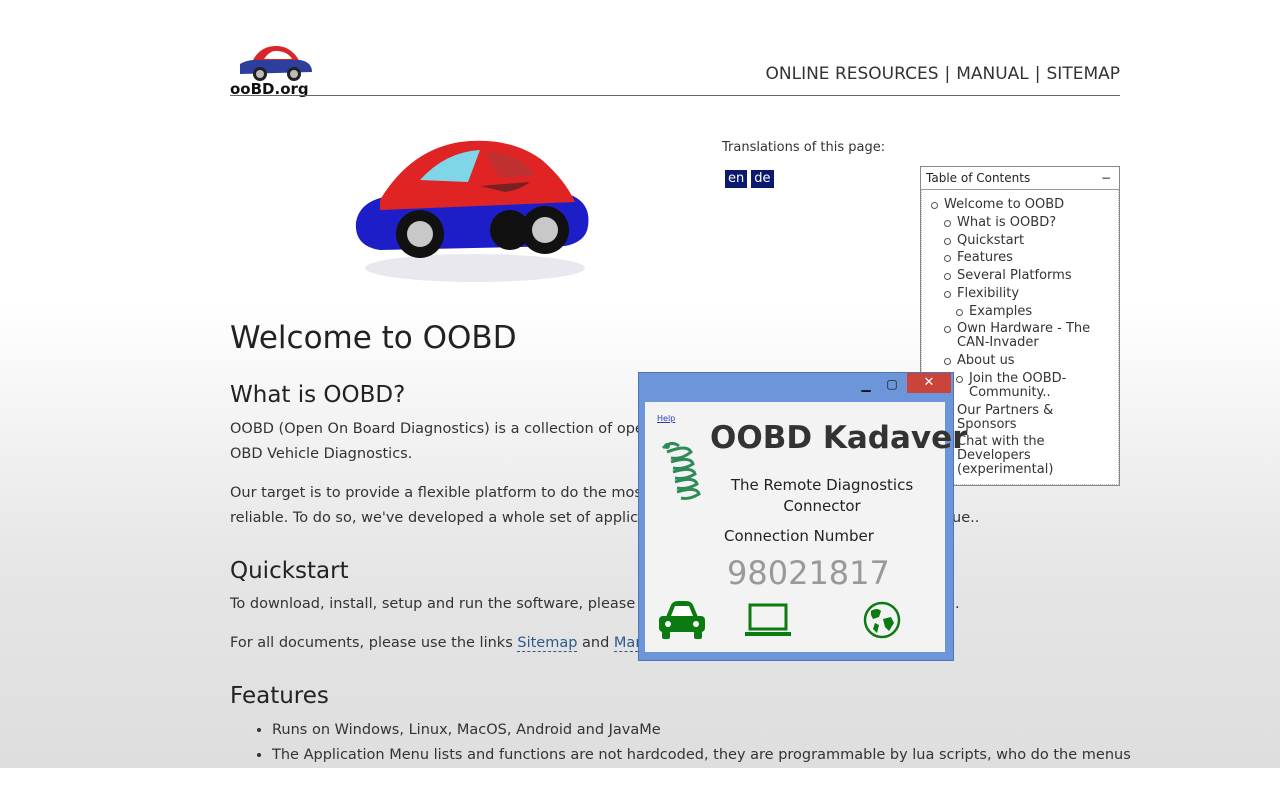  Describe the element at coordinates (979, 361) in the screenshot. I see `toc-item-about-us: About us` at that location.